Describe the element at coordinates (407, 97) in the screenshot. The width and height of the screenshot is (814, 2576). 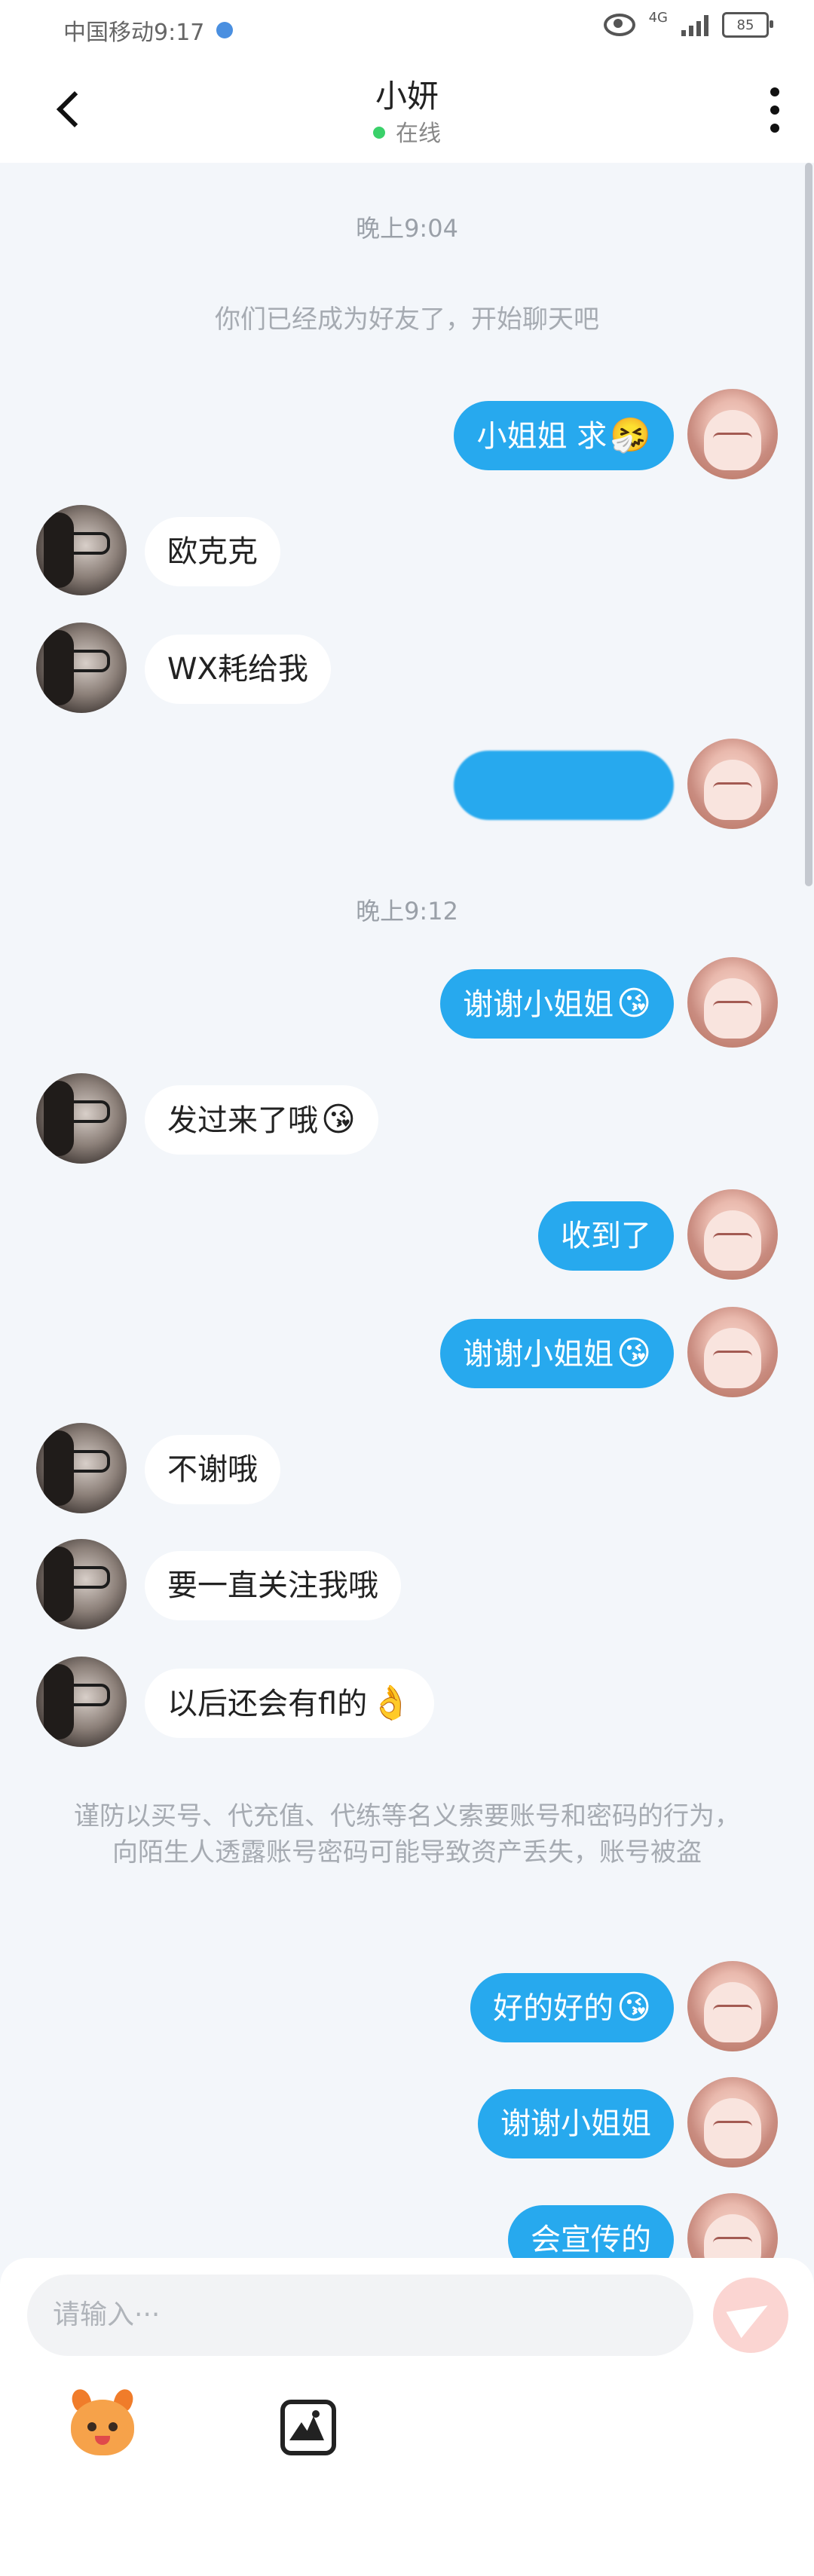
I see `contact-name: 小妍` at that location.